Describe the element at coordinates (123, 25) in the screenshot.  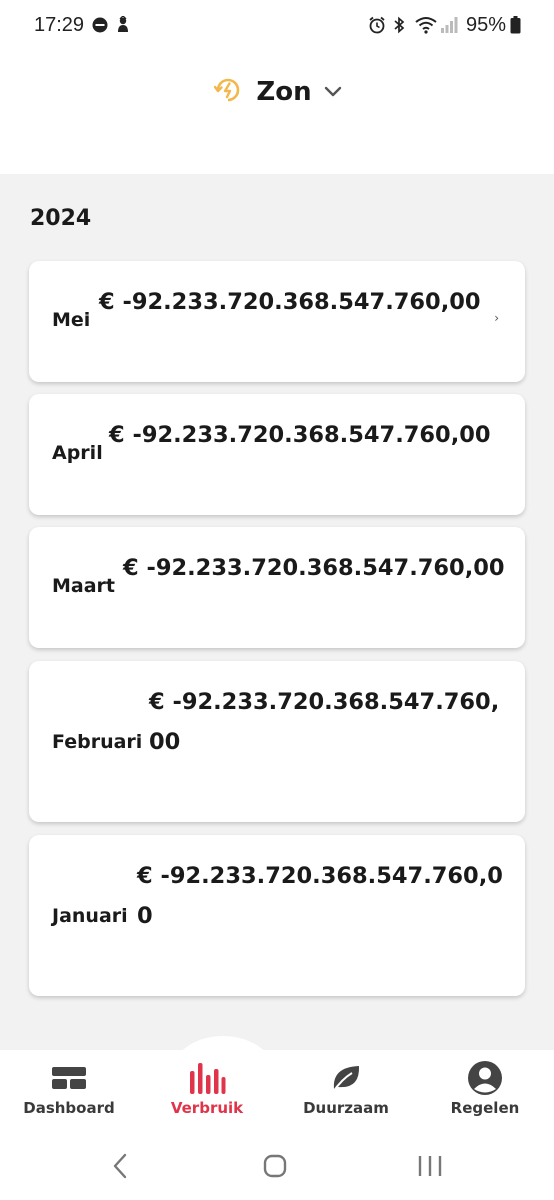
I see `notification-app-icon` at that location.